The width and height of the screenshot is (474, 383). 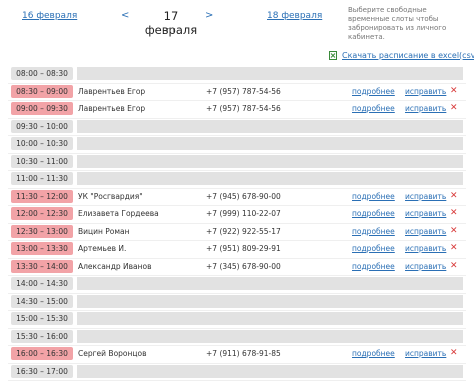 What do you see at coordinates (243, 248) in the screenshot?
I see `client-phone: +7 (951) 809-29-91` at bounding box center [243, 248].